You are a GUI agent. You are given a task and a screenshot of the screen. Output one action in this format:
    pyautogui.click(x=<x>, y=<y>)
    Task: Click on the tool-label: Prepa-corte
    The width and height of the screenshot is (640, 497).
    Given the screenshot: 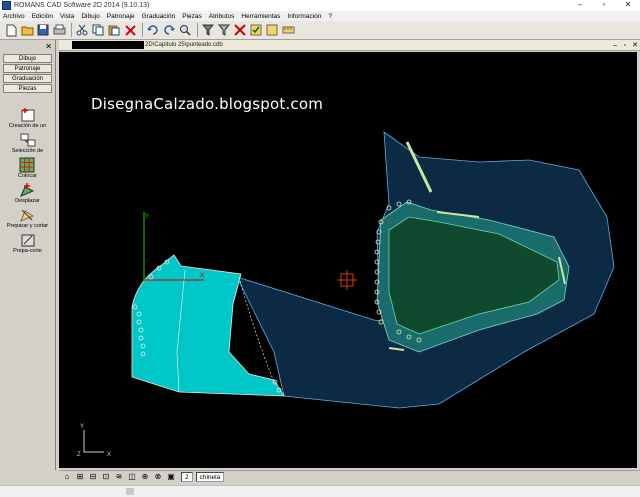 What is the action you would take?
    pyautogui.click(x=27, y=251)
    